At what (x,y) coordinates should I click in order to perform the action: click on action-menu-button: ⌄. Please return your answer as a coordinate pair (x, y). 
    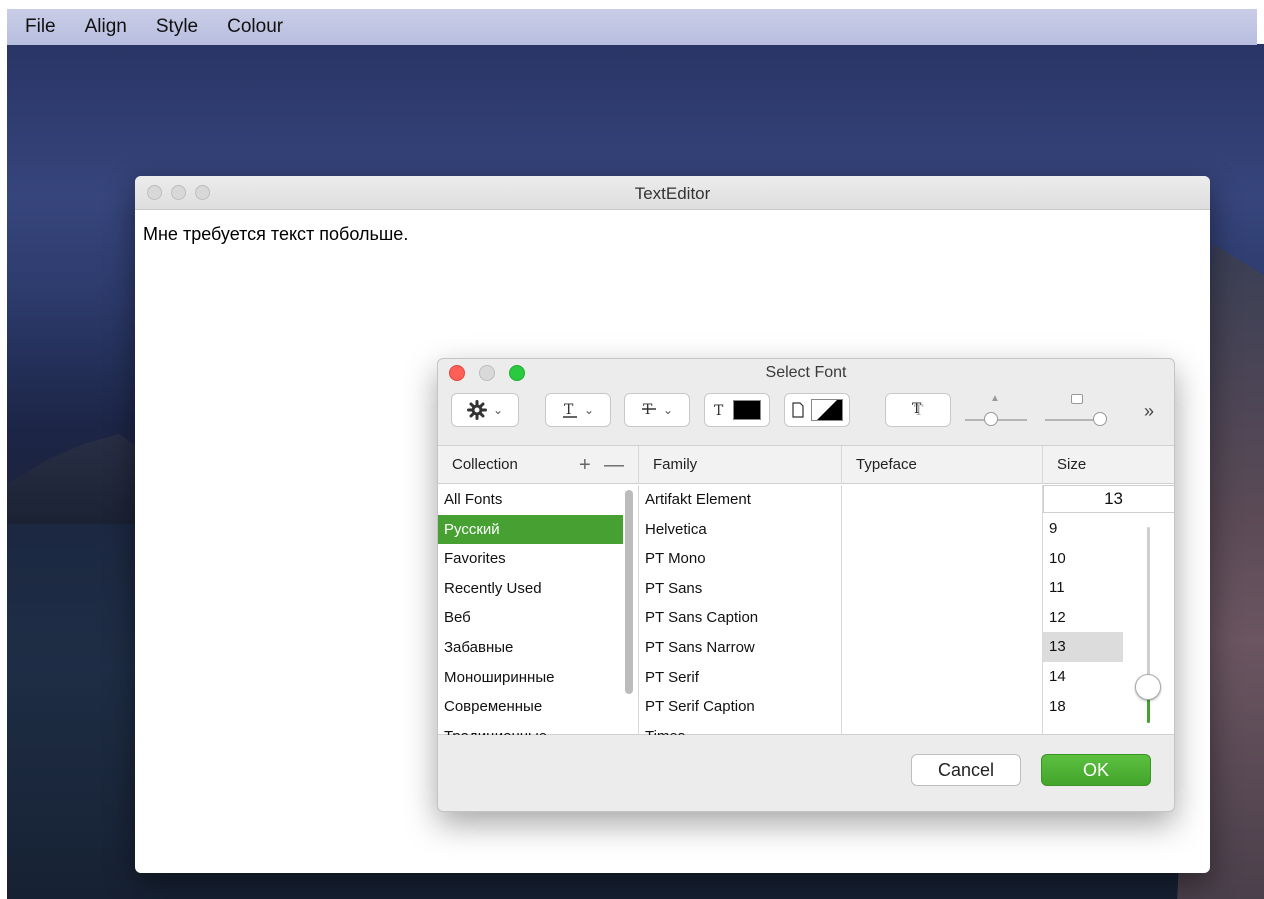
    Looking at the image, I should click on (485, 410).